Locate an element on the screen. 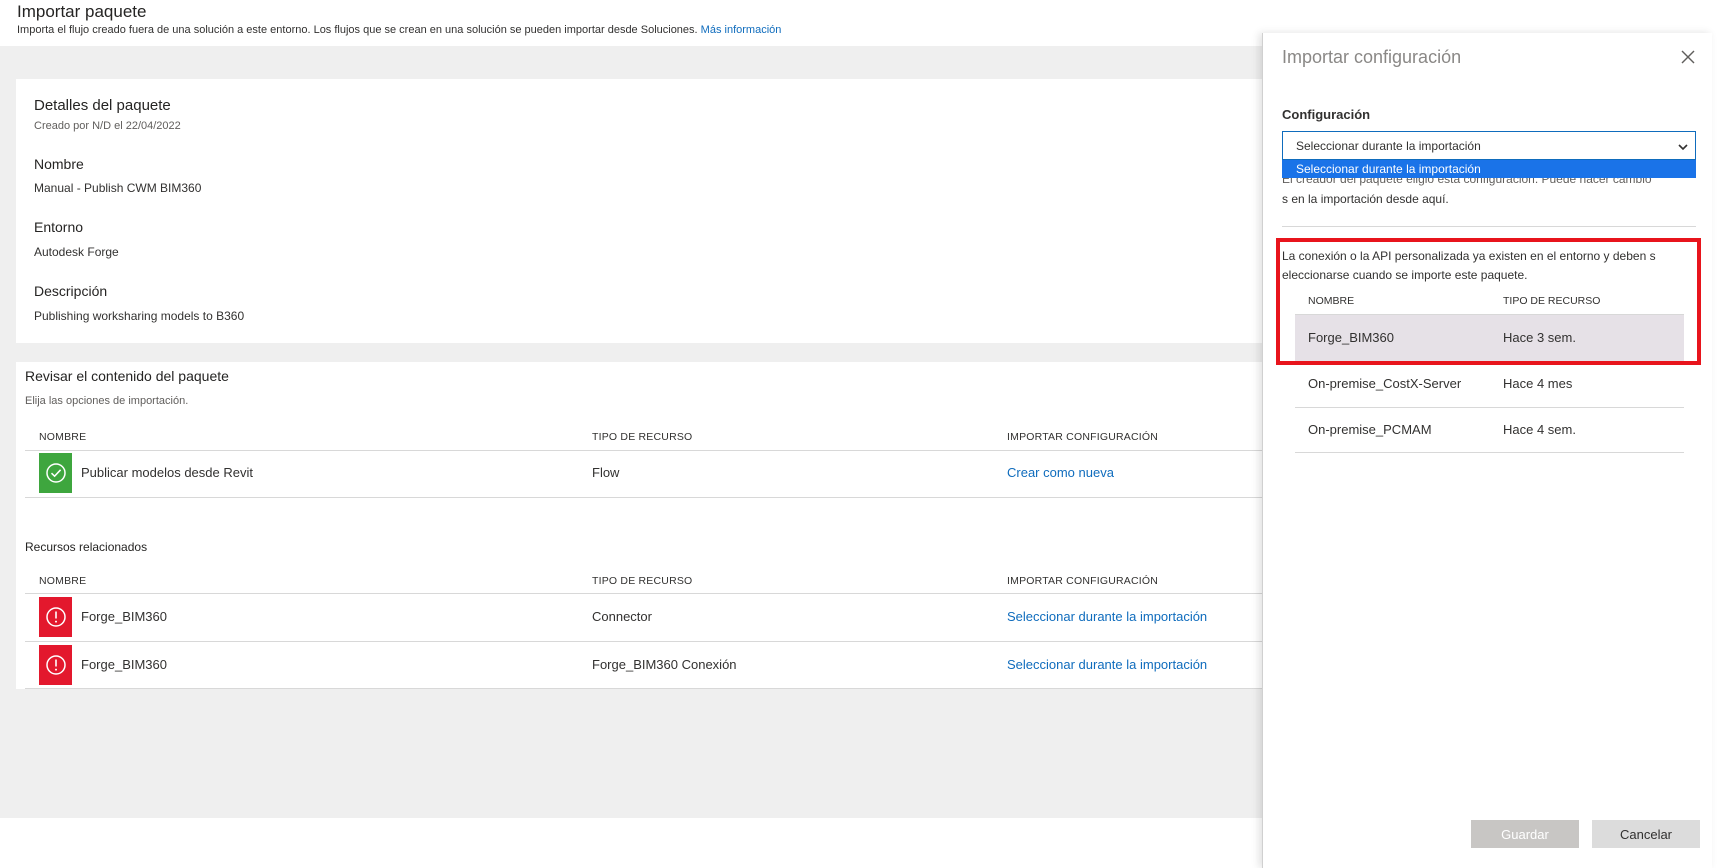  connection-name: On-premise_CostX-Server is located at coordinates (1385, 383).